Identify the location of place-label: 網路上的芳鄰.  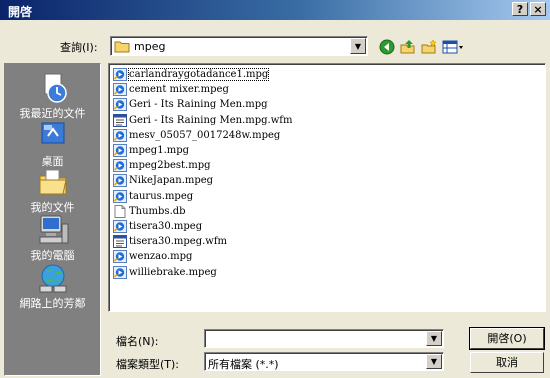
(52, 303).